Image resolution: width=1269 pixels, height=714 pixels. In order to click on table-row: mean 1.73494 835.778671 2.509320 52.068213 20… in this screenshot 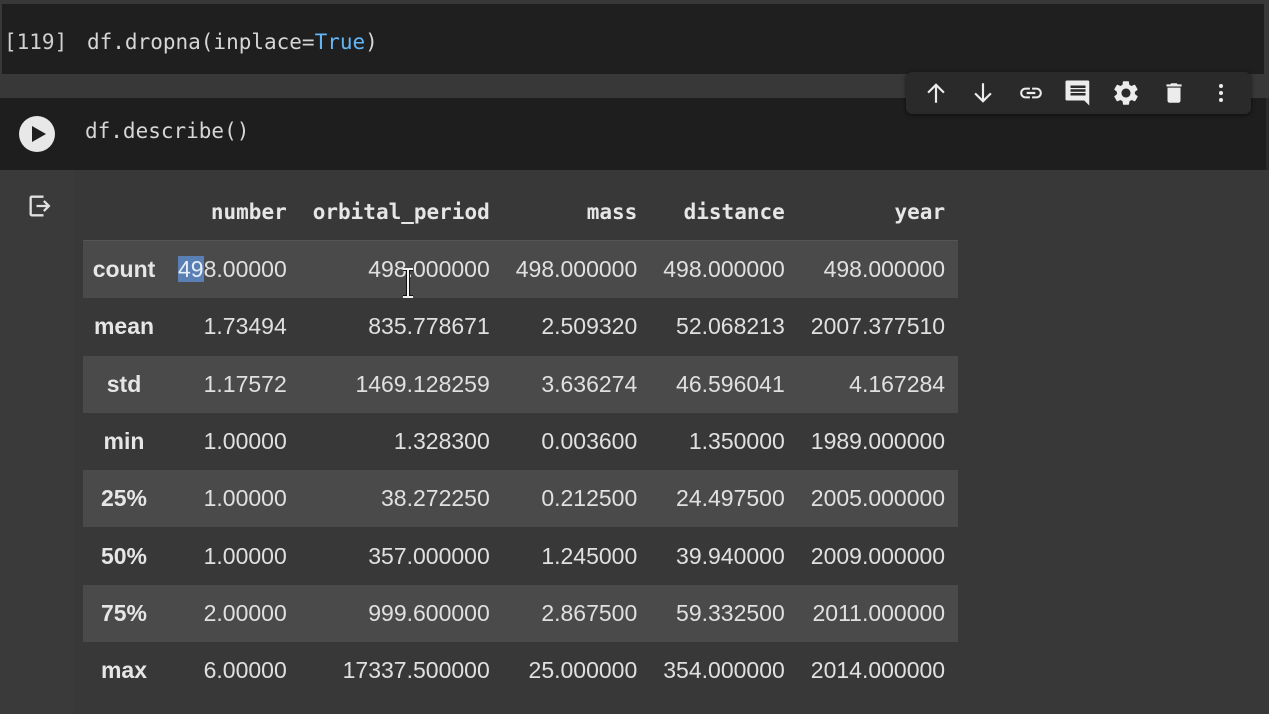, I will do `click(520, 326)`.